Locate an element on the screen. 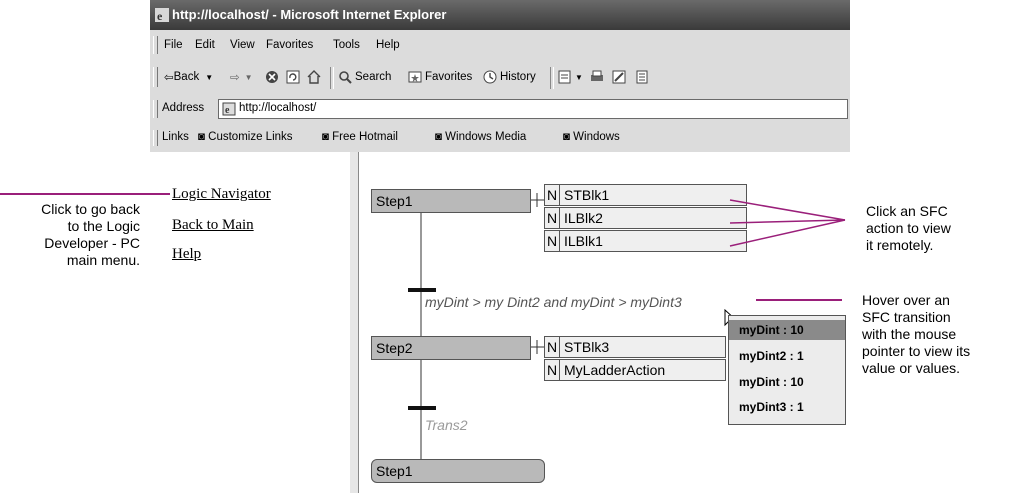  action-name: MyLadderAction is located at coordinates (615, 370).